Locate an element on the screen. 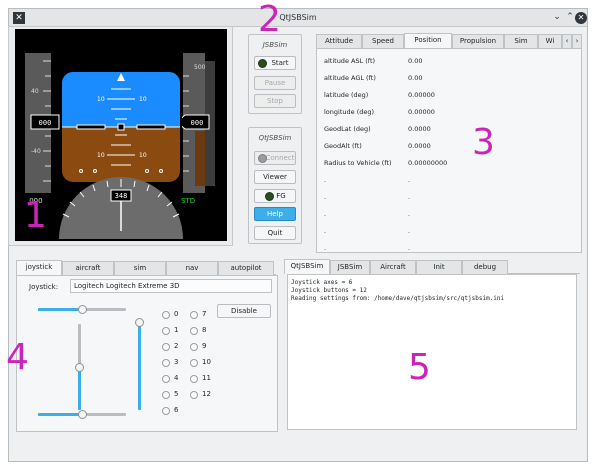  fg-button: FG is located at coordinates (275, 196).